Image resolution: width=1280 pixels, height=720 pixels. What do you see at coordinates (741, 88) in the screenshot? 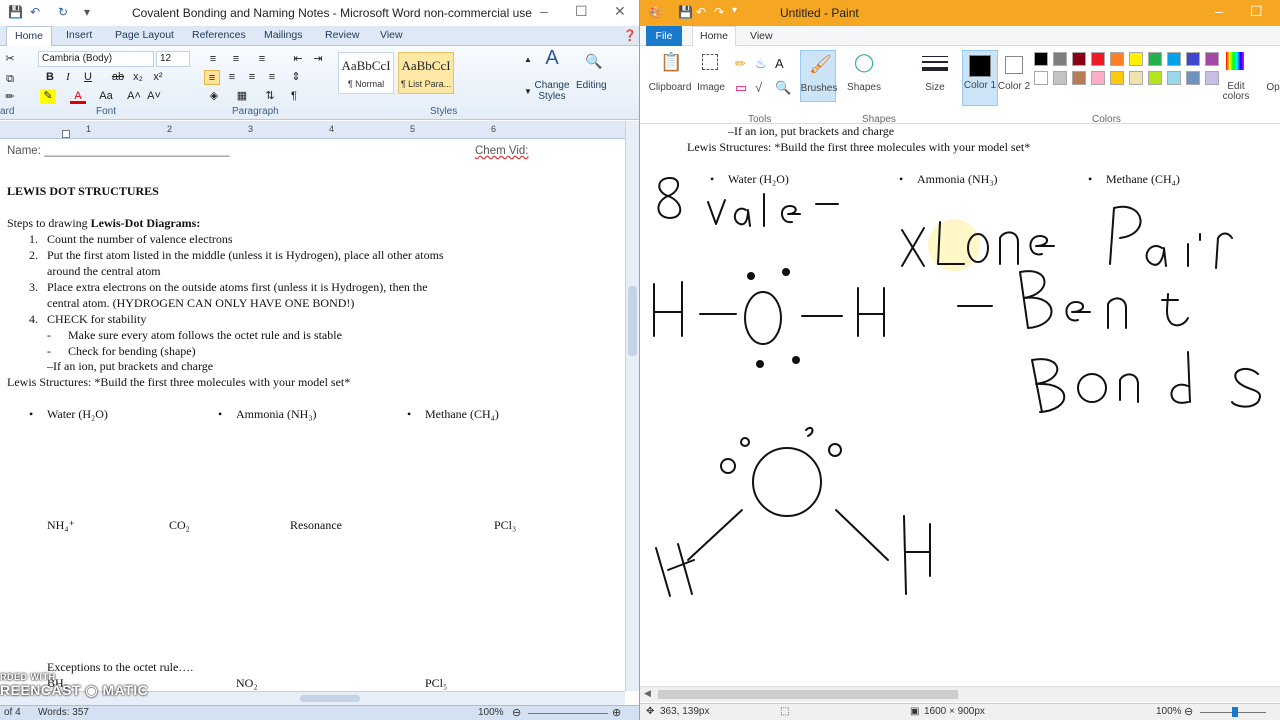
I see `eraser-icon: ▭` at bounding box center [741, 88].